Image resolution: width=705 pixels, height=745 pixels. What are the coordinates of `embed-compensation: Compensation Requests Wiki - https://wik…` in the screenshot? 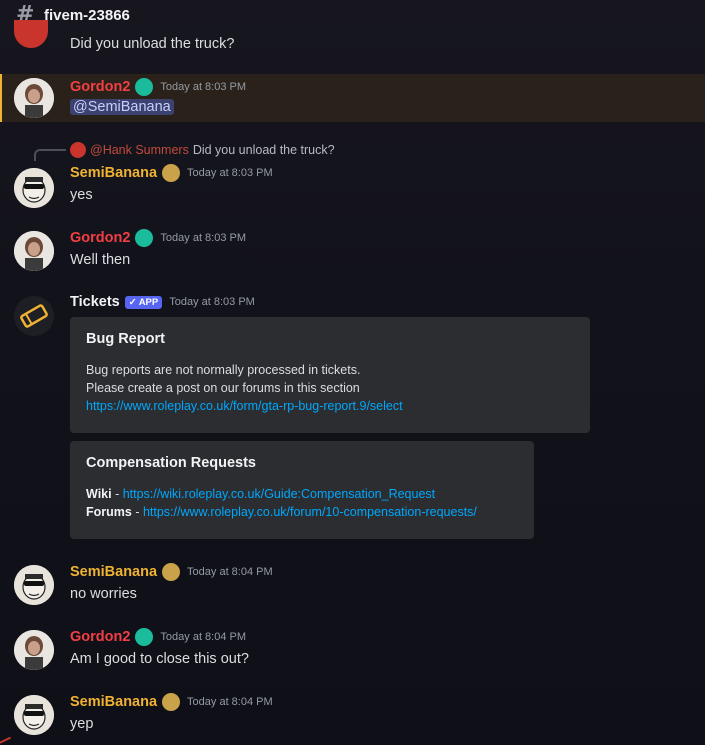 It's located at (302, 490).